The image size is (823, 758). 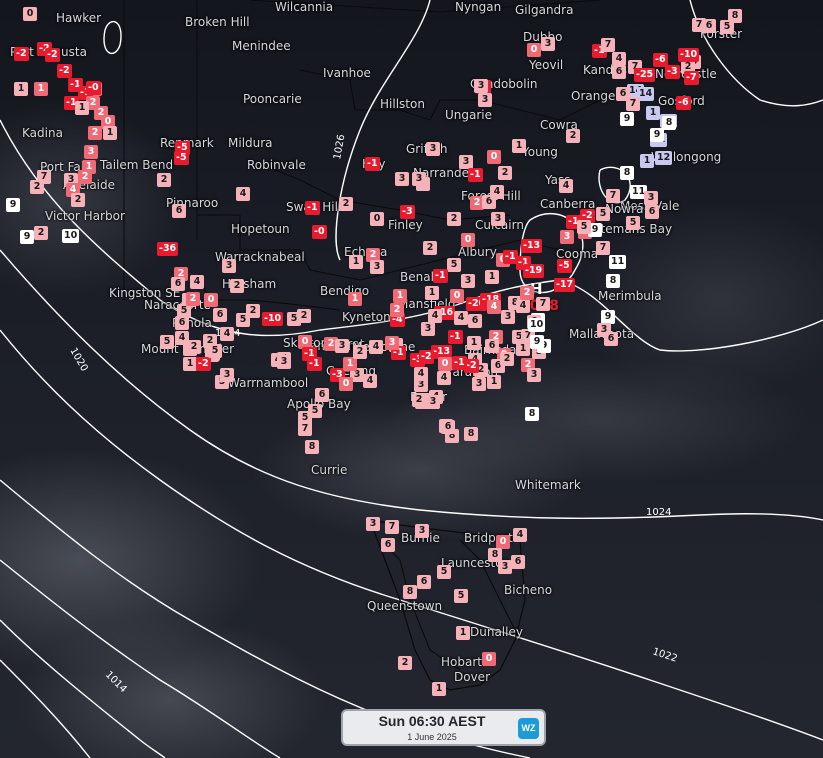 What do you see at coordinates (658, 512) in the screenshot?
I see `isobar-label: 1024` at bounding box center [658, 512].